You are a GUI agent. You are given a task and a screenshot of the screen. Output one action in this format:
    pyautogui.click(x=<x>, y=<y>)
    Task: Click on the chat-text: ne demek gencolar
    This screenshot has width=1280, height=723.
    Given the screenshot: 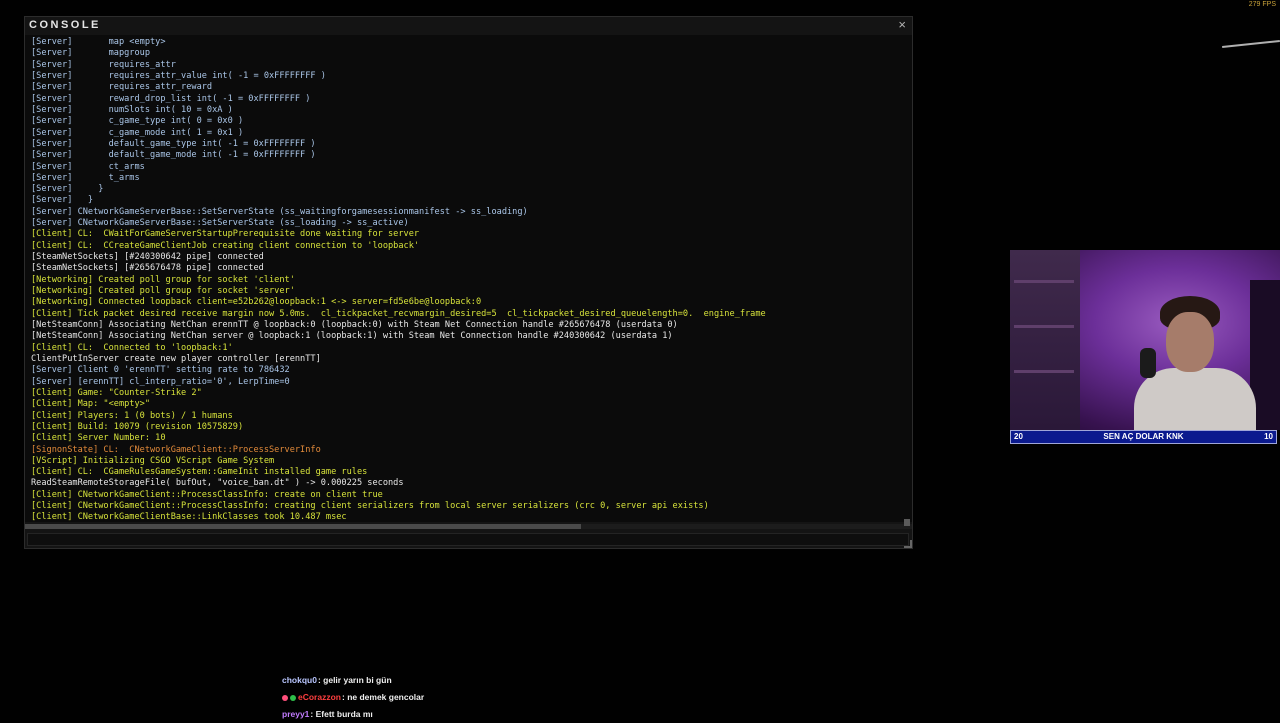 What is the action you would take?
    pyautogui.click(x=386, y=697)
    